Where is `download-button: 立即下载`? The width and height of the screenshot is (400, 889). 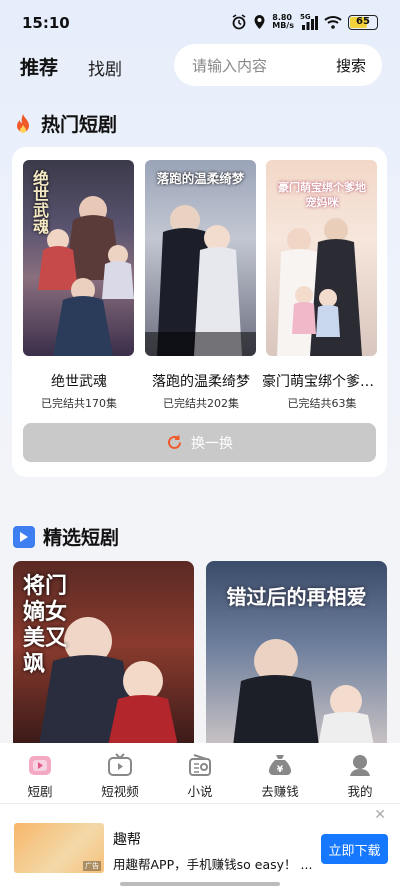 download-button: 立即下载 is located at coordinates (354, 849).